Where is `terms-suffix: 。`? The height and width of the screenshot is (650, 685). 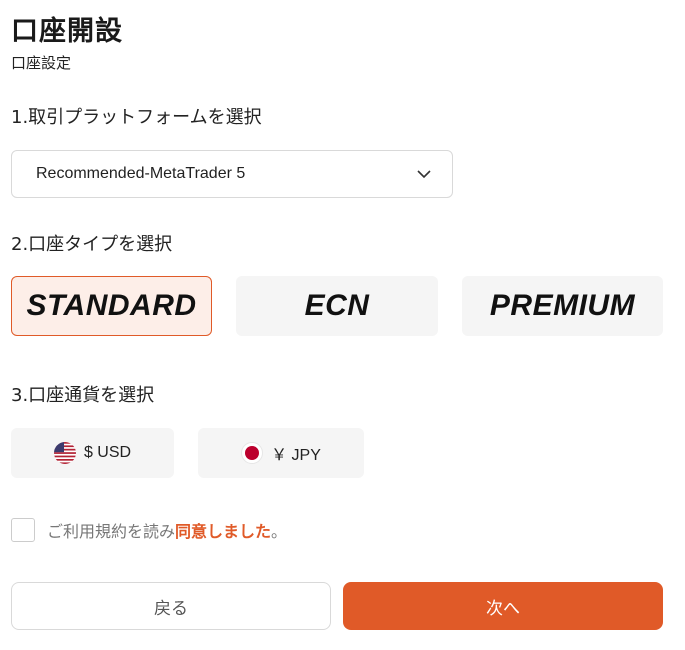
terms-suffix: 。 is located at coordinates (279, 531).